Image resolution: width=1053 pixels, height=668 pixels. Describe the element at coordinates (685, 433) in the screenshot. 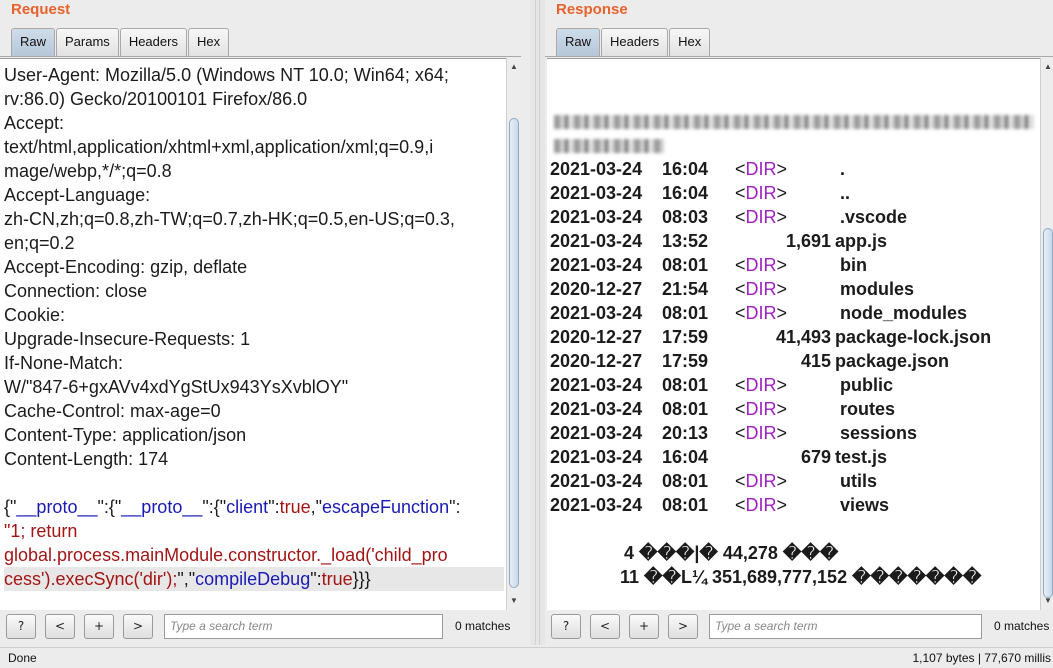

I see `entry-time: 20:13` at that location.